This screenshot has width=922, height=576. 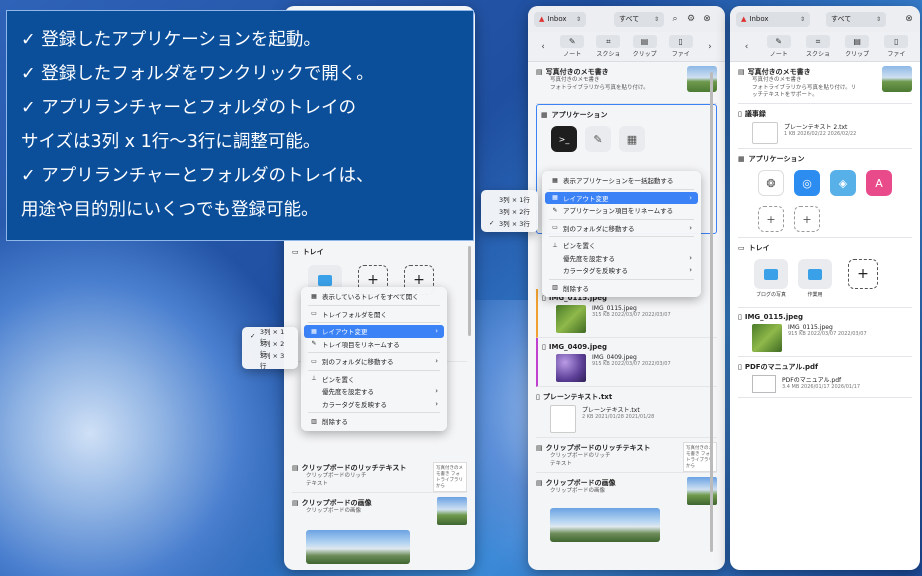 I want to click on trays-icon: ▦, so click(x=314, y=296).